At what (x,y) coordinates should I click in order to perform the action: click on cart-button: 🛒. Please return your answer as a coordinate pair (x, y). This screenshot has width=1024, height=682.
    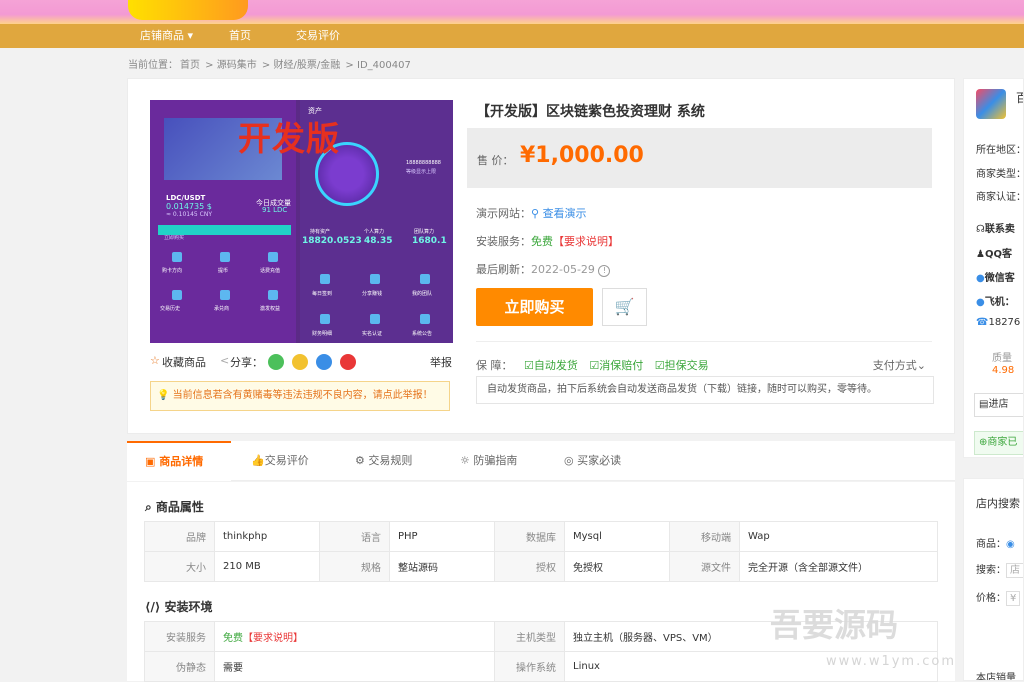
    Looking at the image, I should click on (624, 307).